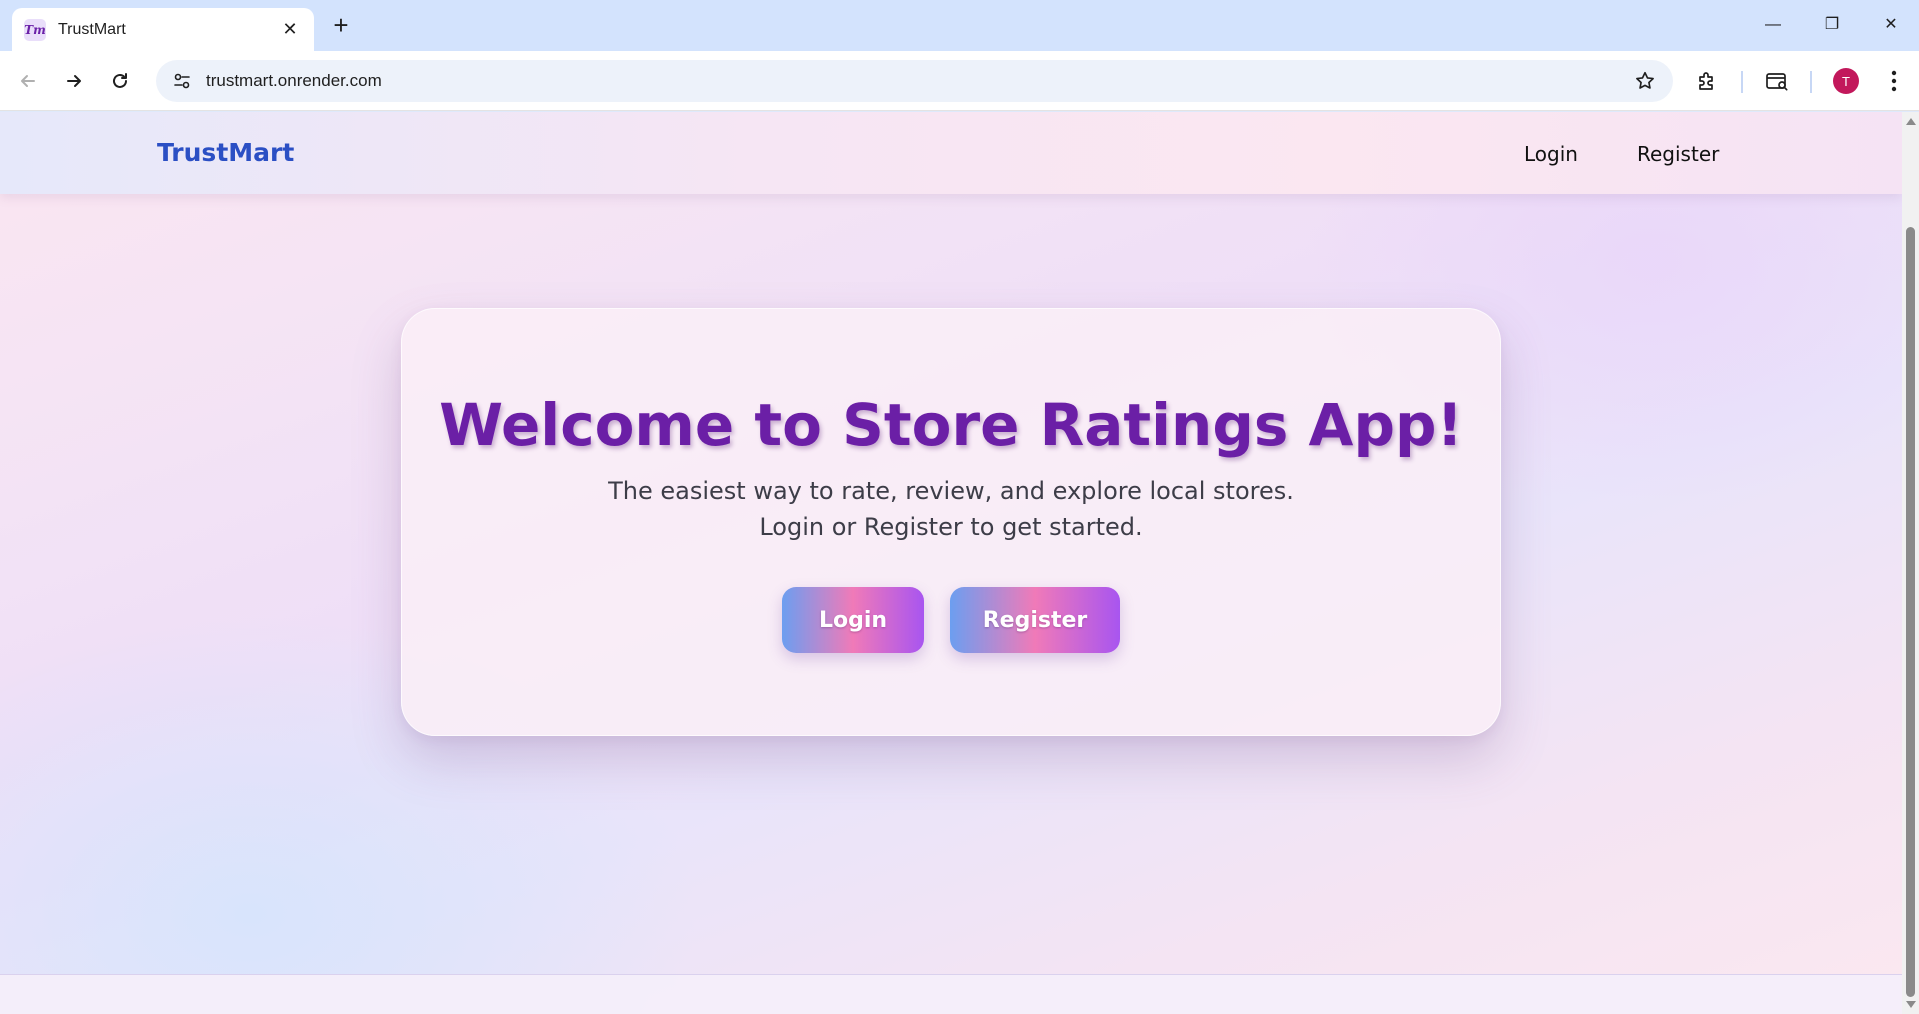 The image size is (1919, 1014). What do you see at coordinates (1707, 81) in the screenshot?
I see `extensions-puzzle-icon` at bounding box center [1707, 81].